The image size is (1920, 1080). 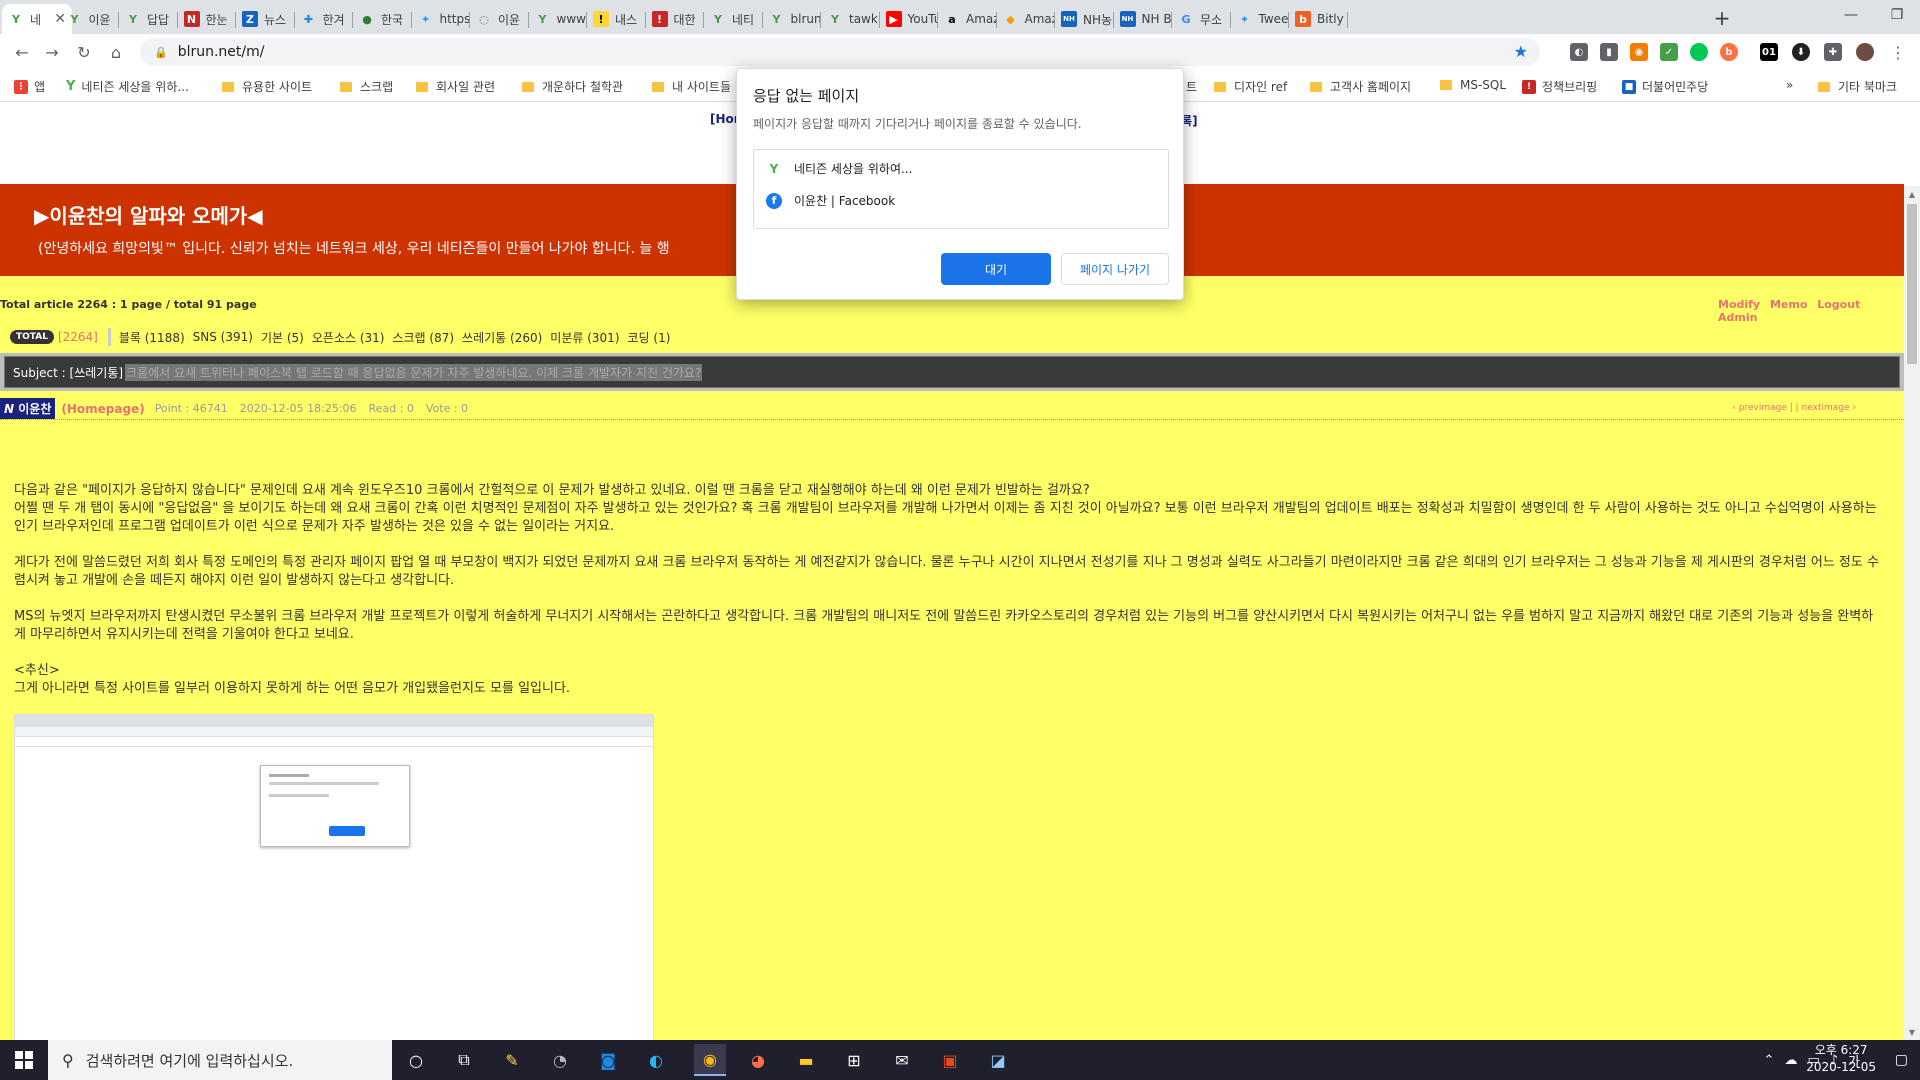 I want to click on browser-tab: ! 내스, so click(x=616, y=19).